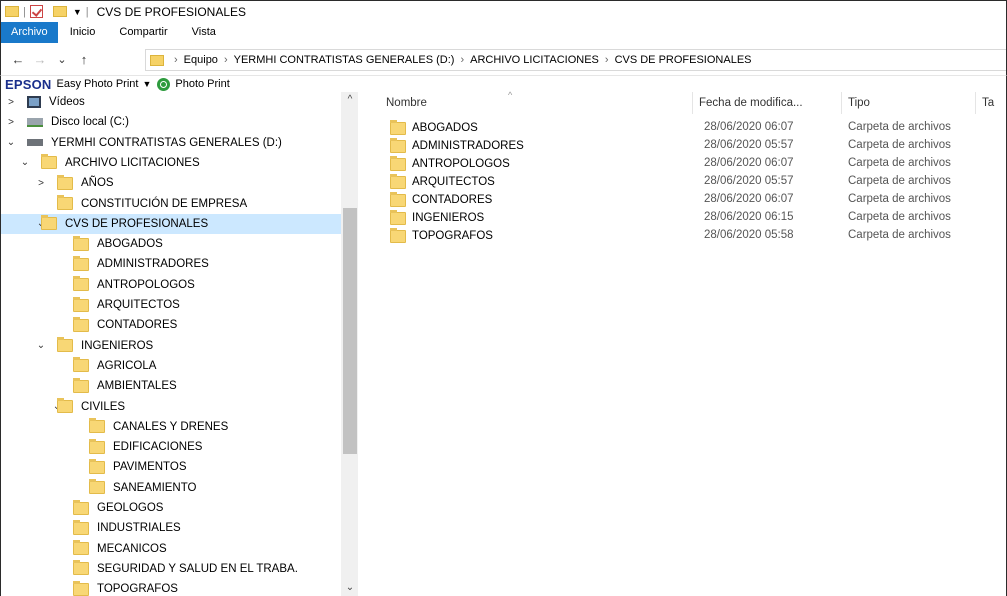  I want to click on tab-inicio: Inicio, so click(83, 32).